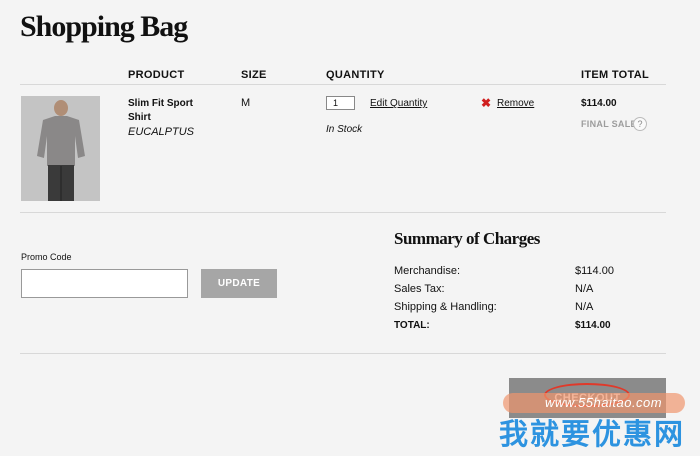 Image resolution: width=700 pixels, height=456 pixels. I want to click on product-color: EUCALPTUS, so click(161, 132).